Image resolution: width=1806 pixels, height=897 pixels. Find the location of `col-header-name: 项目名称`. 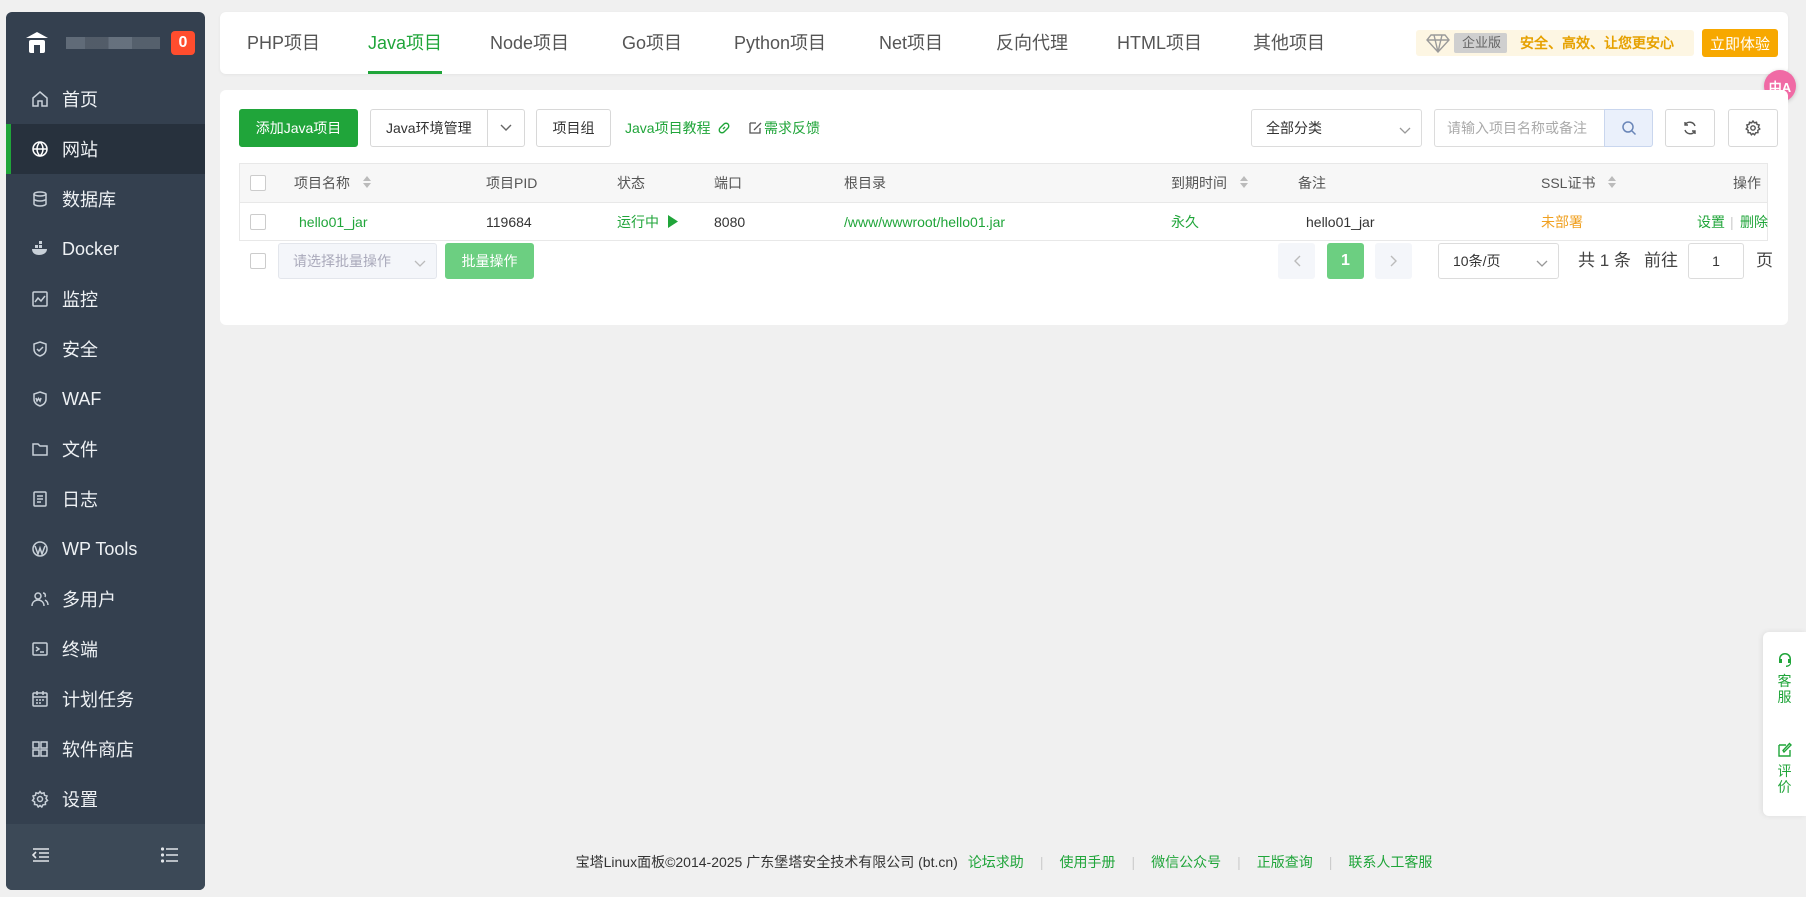

col-header-name: 项目名称 is located at coordinates (333, 183).